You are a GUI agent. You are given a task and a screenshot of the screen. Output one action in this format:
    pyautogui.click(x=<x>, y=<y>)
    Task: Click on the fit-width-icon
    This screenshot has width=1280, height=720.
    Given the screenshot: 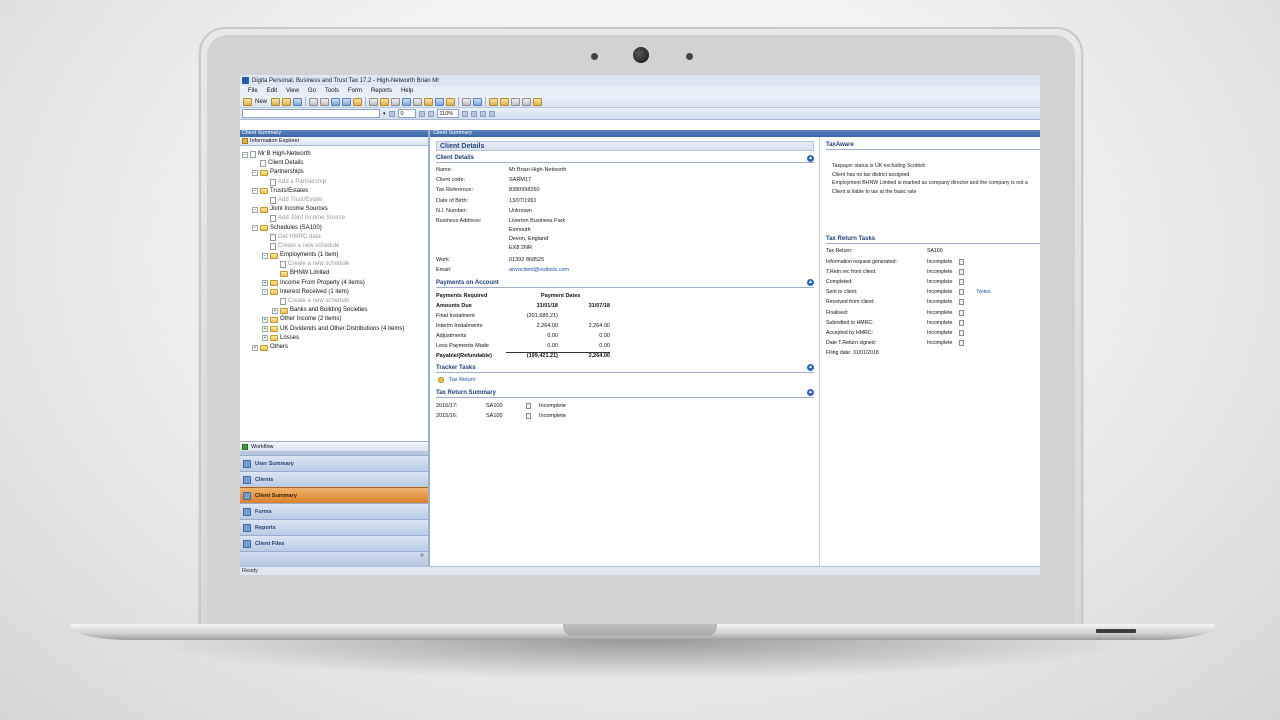 What is the action you would take?
    pyautogui.click(x=491, y=113)
    